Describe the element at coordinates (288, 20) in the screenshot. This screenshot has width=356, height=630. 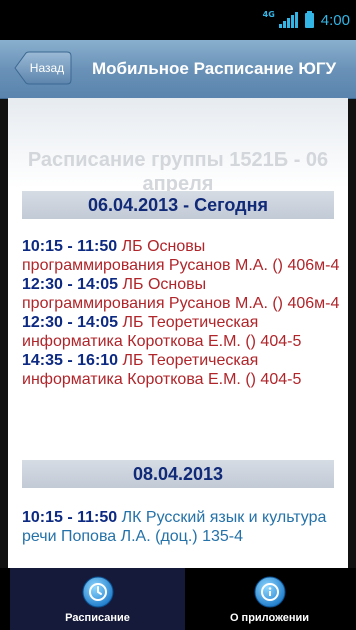
I see `signal-icon` at that location.